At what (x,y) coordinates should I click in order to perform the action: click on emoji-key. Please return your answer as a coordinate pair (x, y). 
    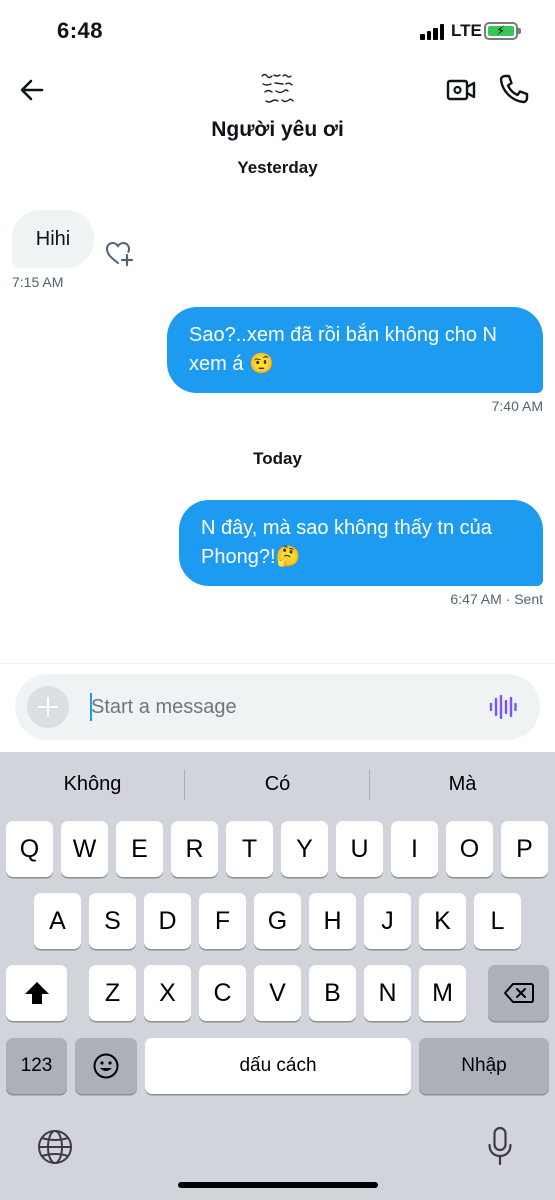
    Looking at the image, I should click on (106, 1066).